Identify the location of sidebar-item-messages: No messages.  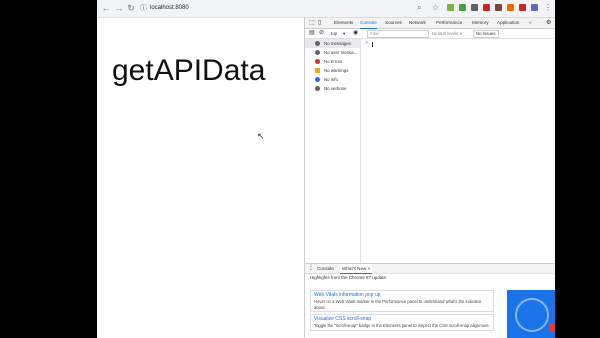
(332, 43).